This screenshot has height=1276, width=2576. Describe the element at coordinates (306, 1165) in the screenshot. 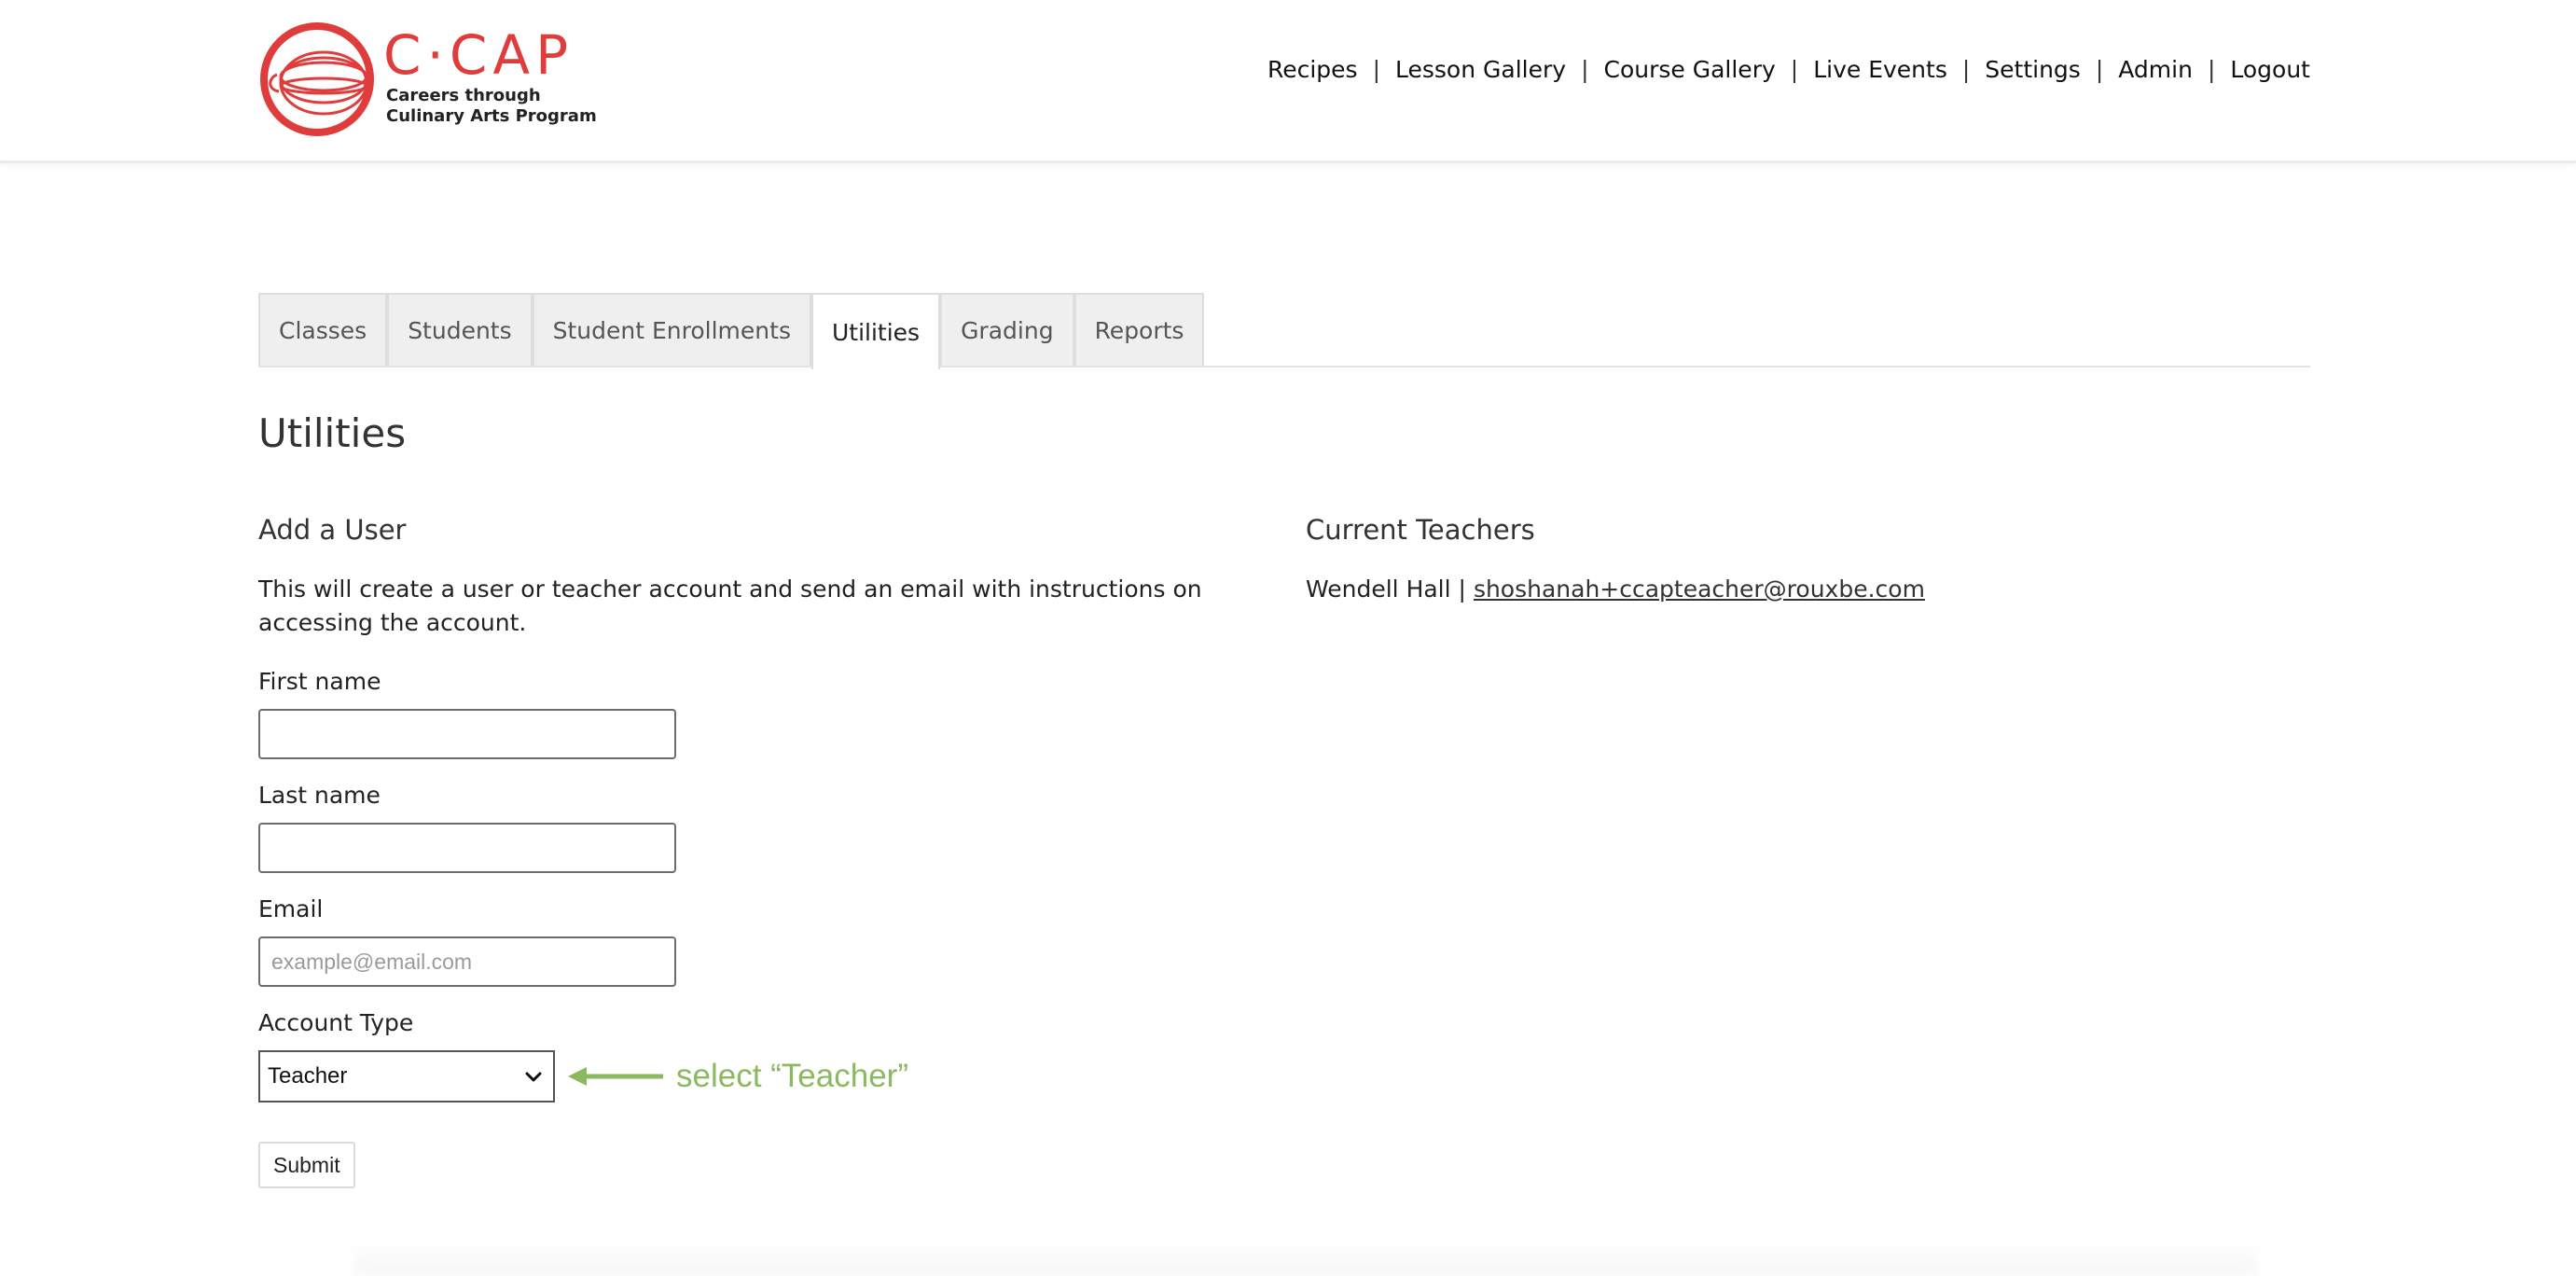

I see `submit-button: Submit` at that location.